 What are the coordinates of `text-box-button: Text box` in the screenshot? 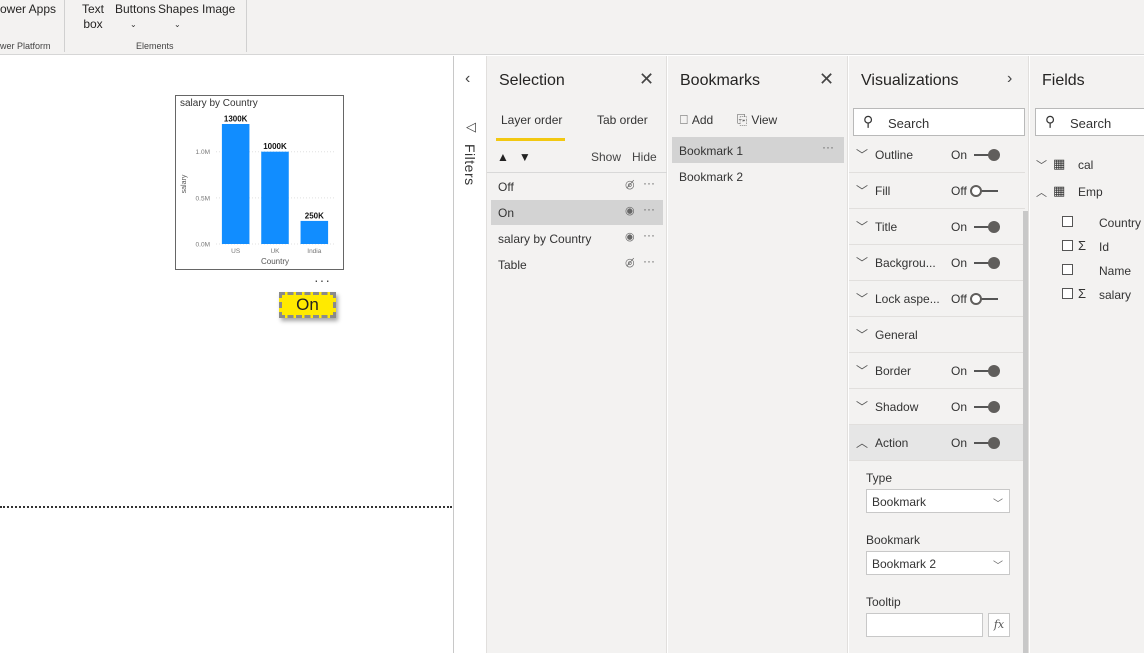 It's located at (93, 17).